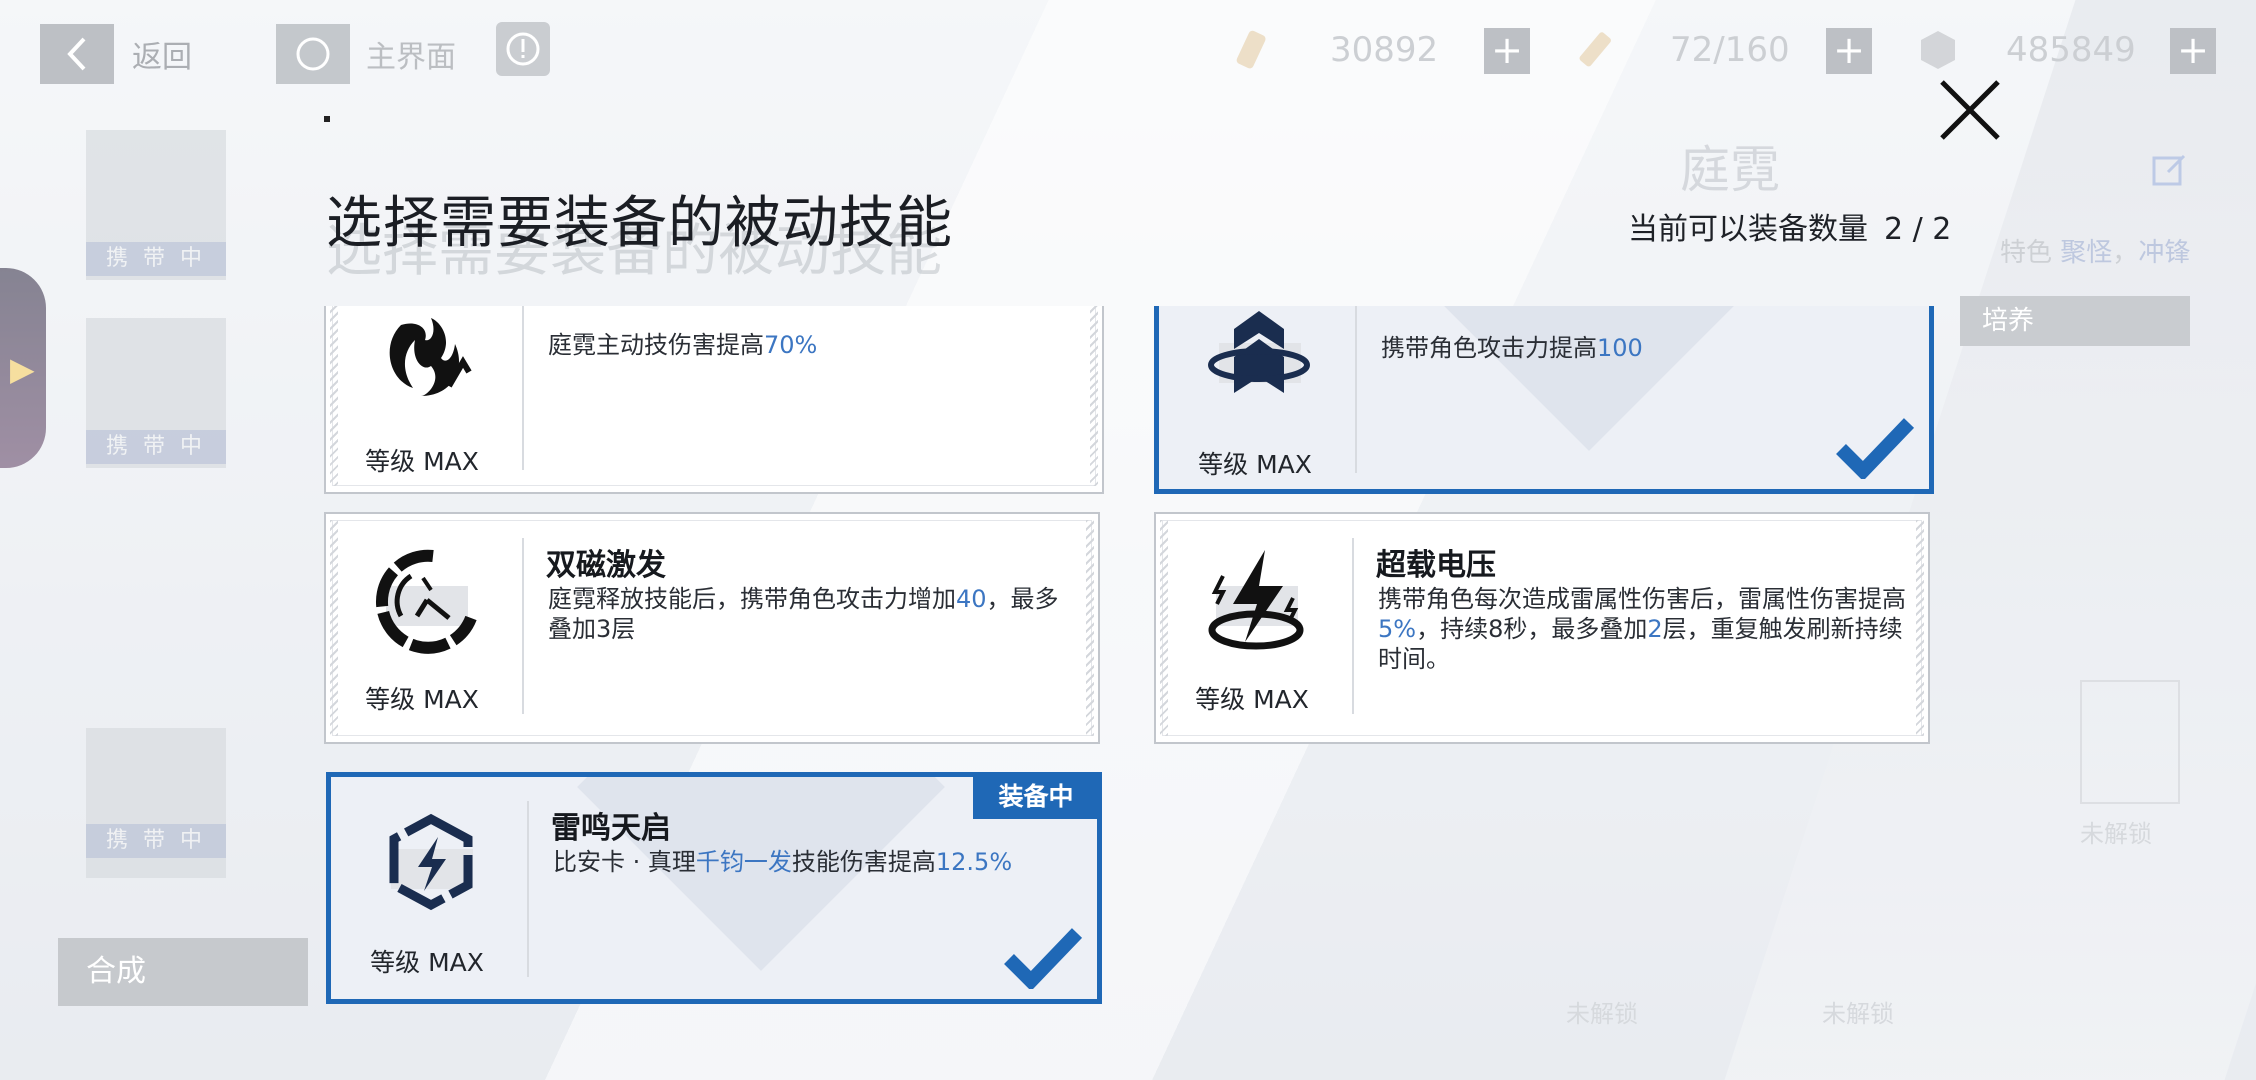 Image resolution: width=2256 pixels, height=1080 pixels. Describe the element at coordinates (327, 119) in the screenshot. I see `title-dot` at that location.